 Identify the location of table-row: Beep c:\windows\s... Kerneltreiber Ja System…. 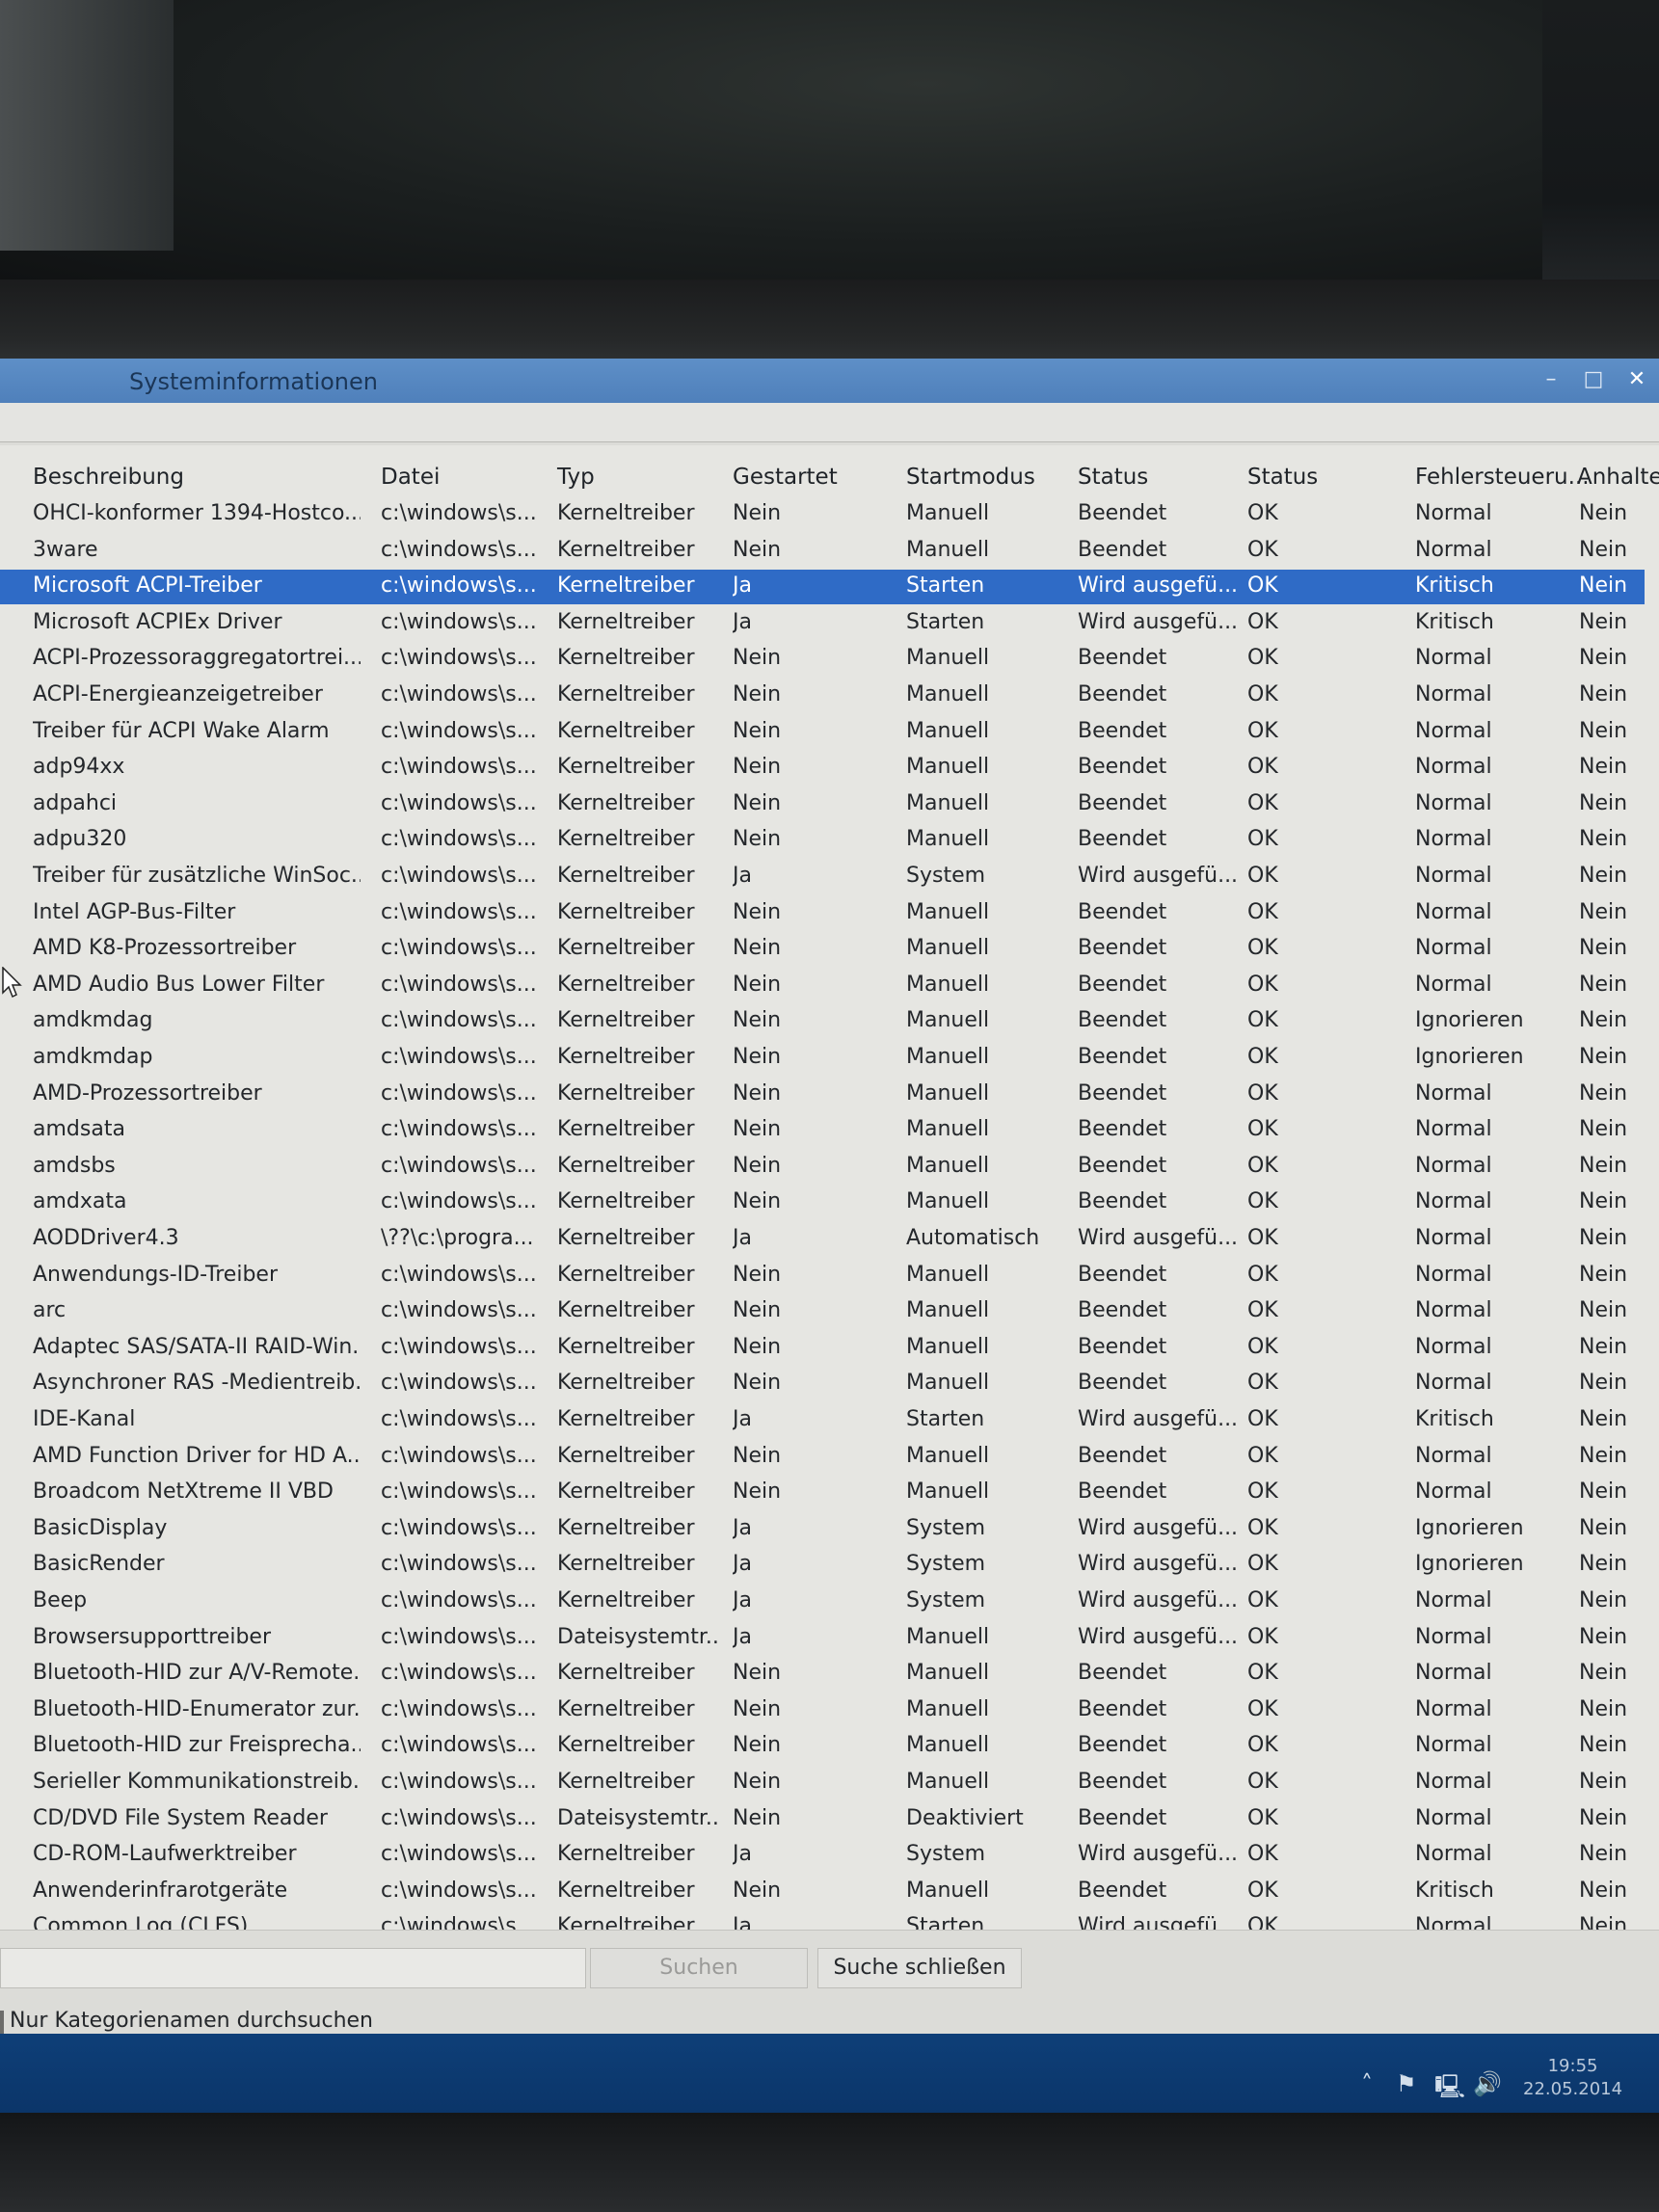
(829, 1602).